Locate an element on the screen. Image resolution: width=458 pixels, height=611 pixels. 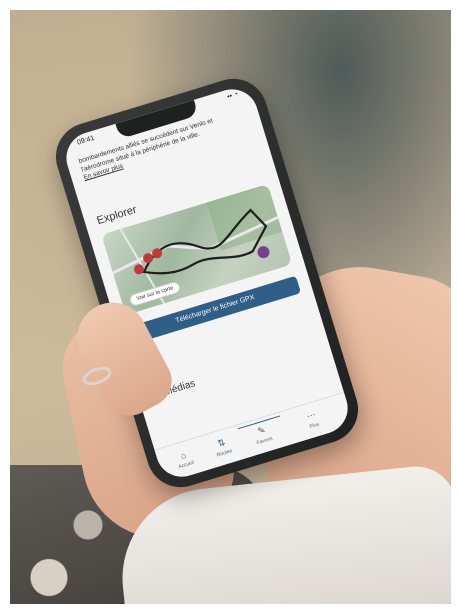
tab-routes: ⇅ Routes is located at coordinates (223, 447).